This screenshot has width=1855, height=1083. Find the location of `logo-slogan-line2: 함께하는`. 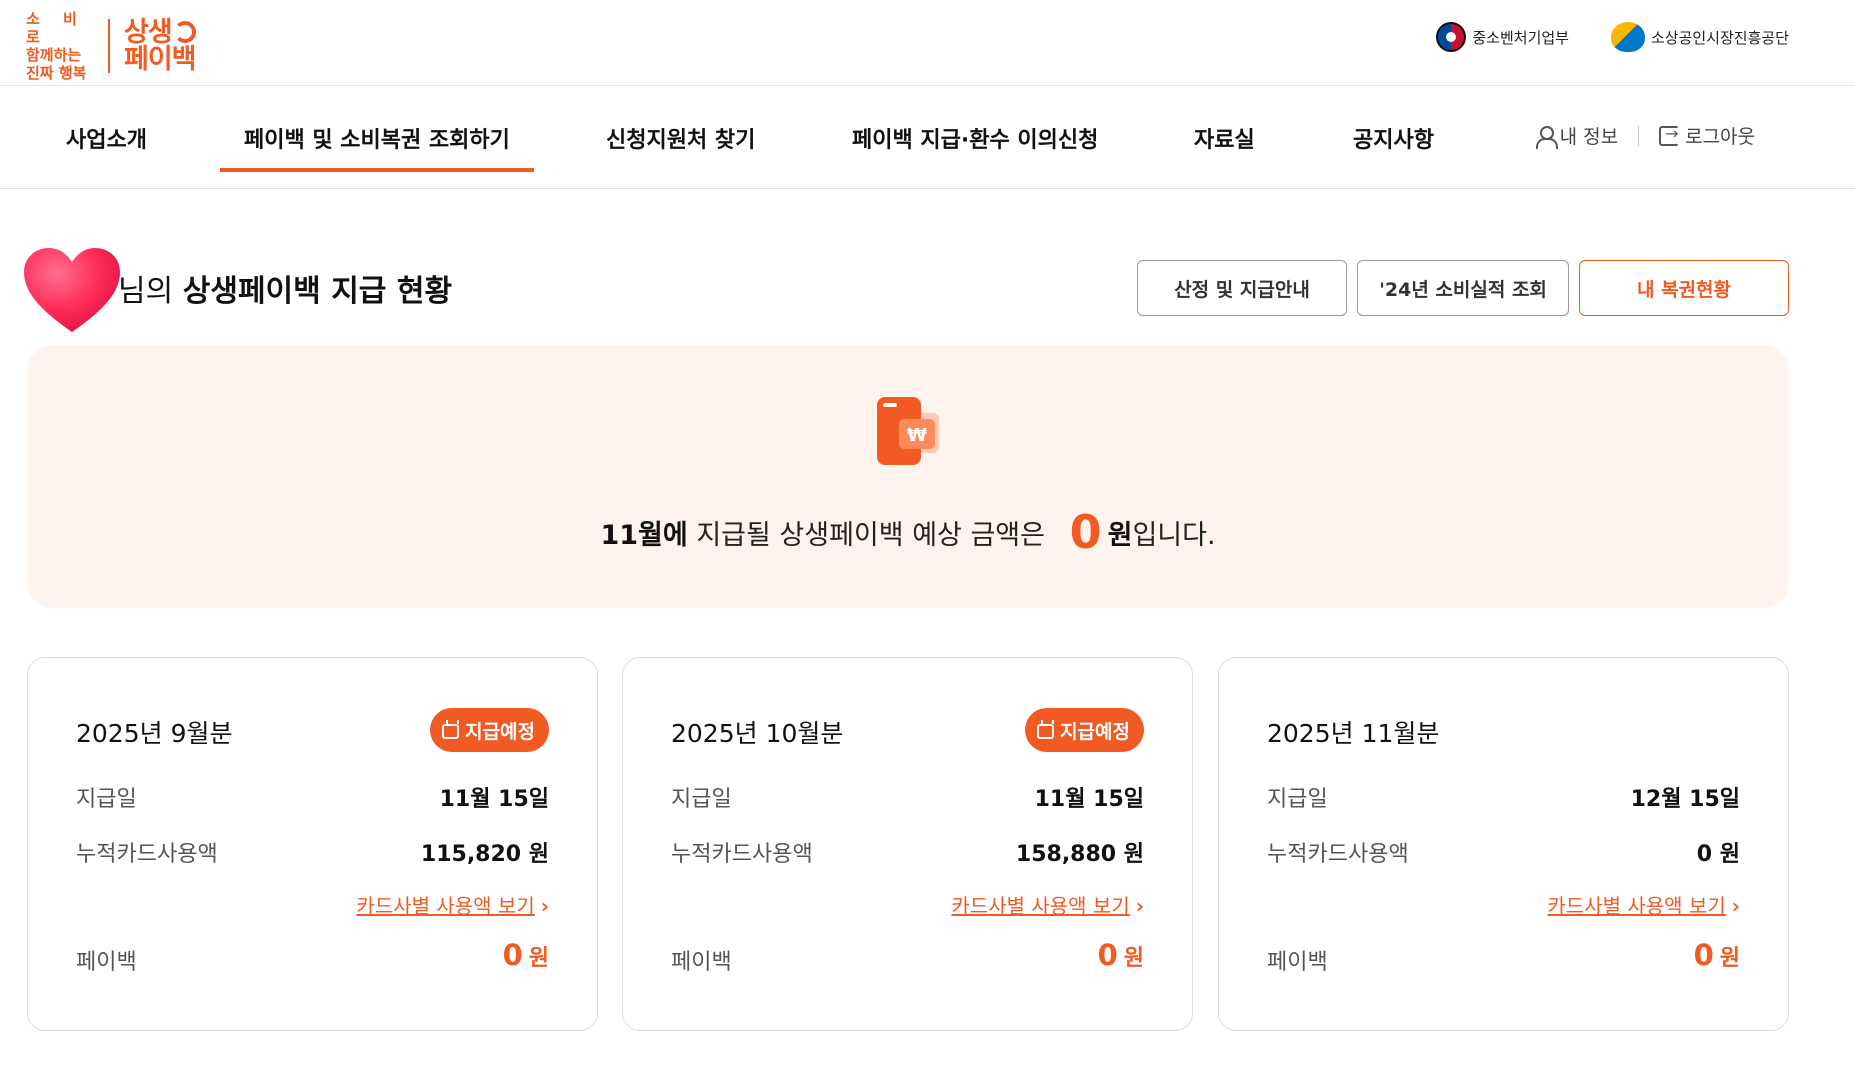

logo-slogan-line2: 함께하는 is located at coordinates (54, 55).